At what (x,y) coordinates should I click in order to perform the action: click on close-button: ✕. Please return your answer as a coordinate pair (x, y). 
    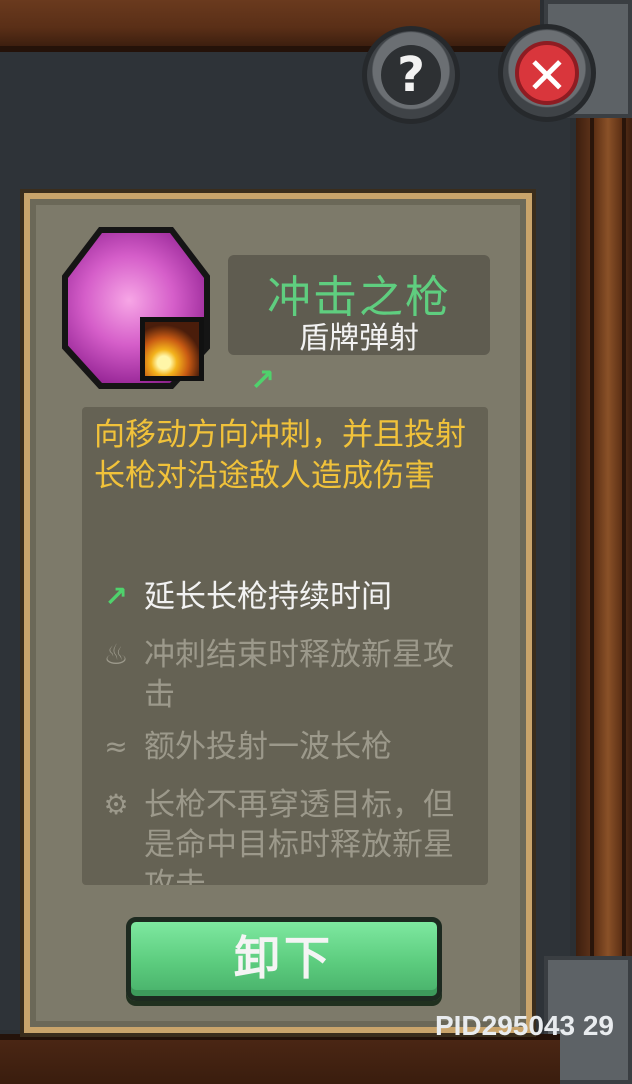
    Looking at the image, I should click on (547, 73).